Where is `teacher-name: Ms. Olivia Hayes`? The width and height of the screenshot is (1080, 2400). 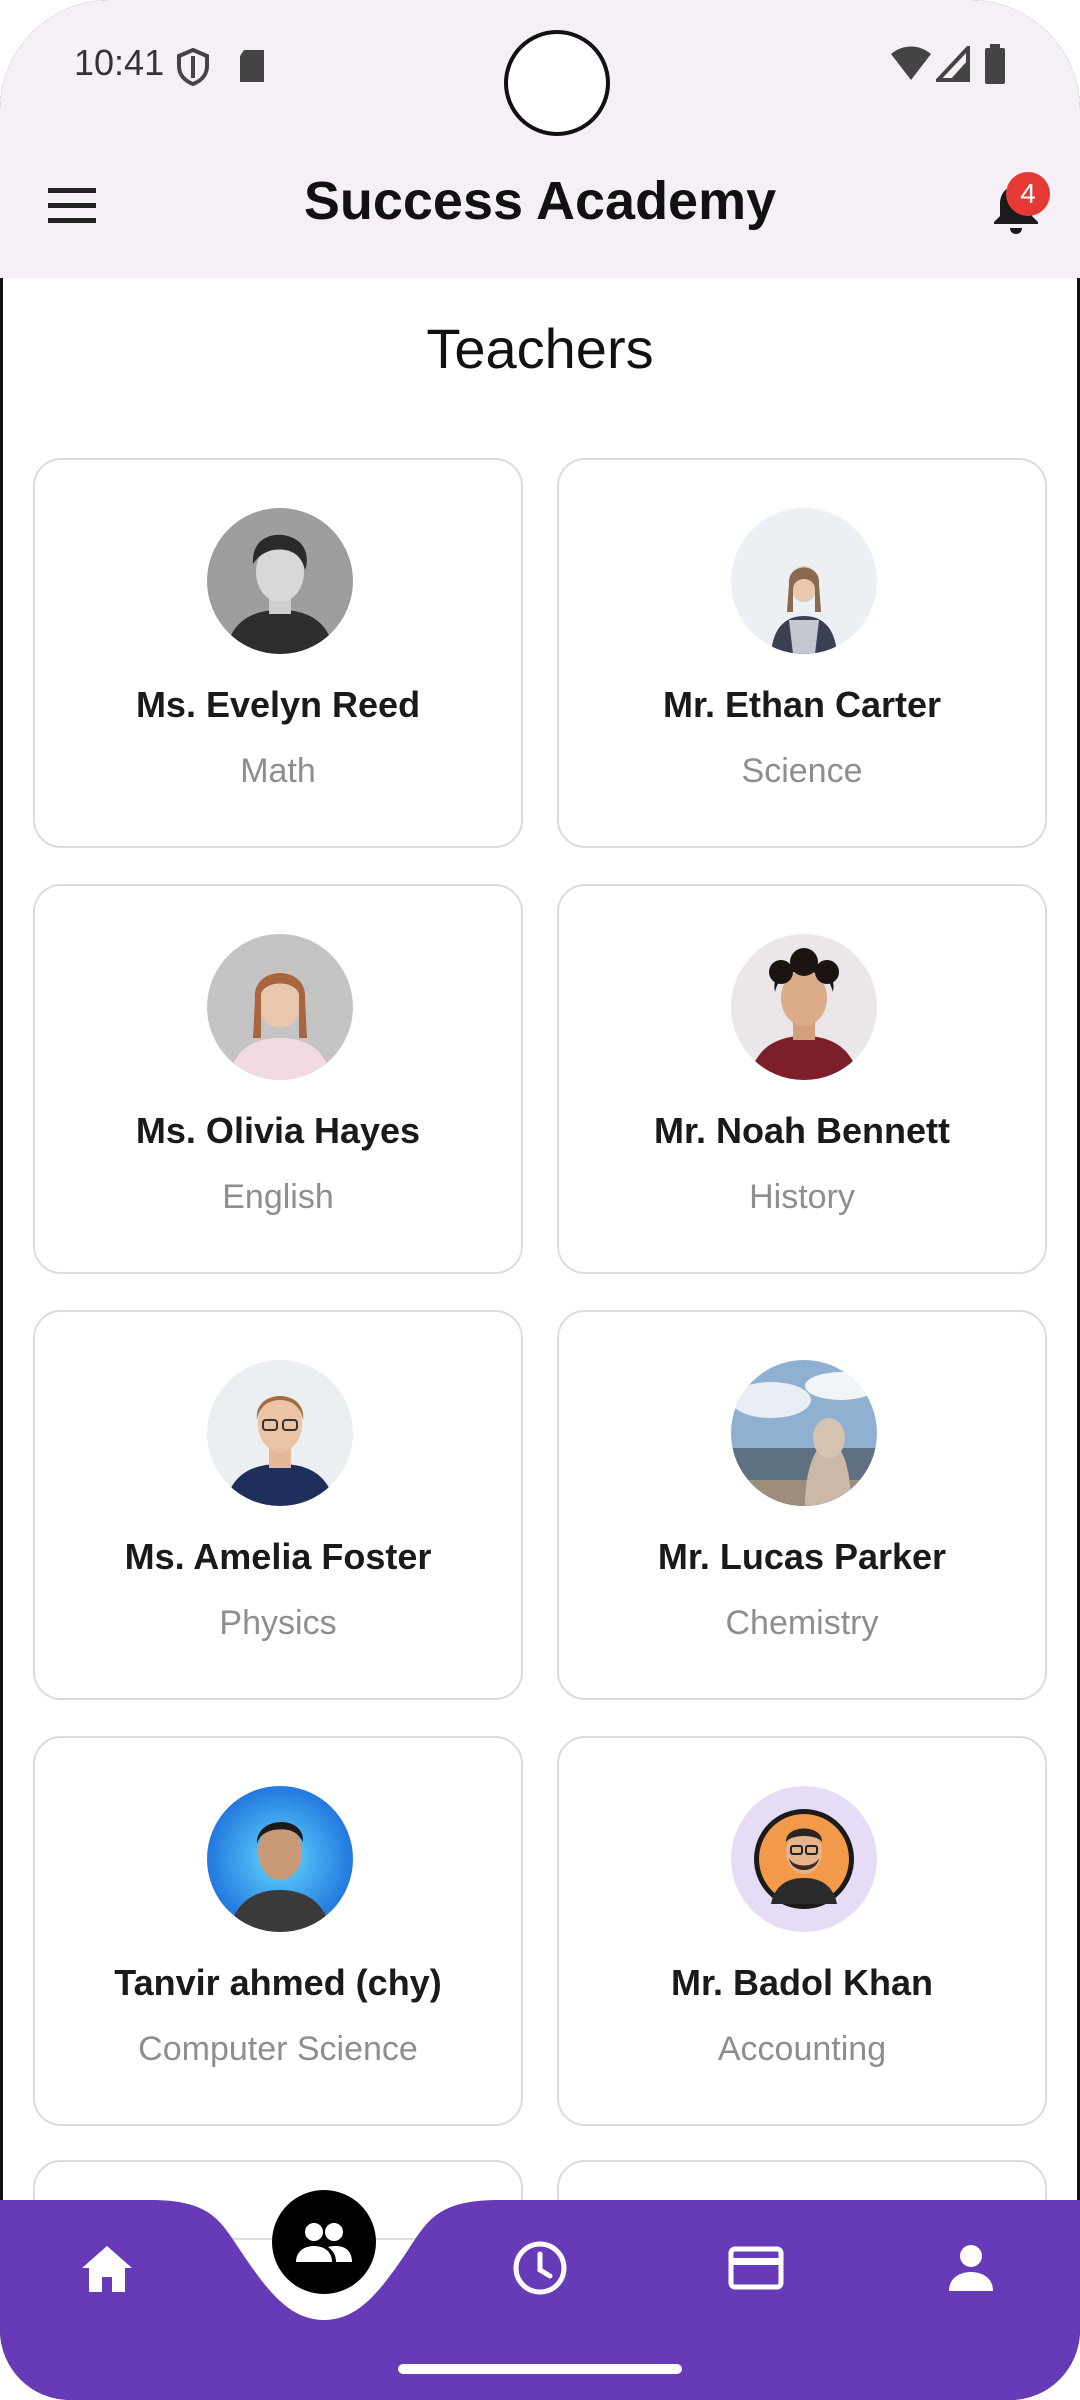
teacher-name: Ms. Olivia Hayes is located at coordinates (278, 1130).